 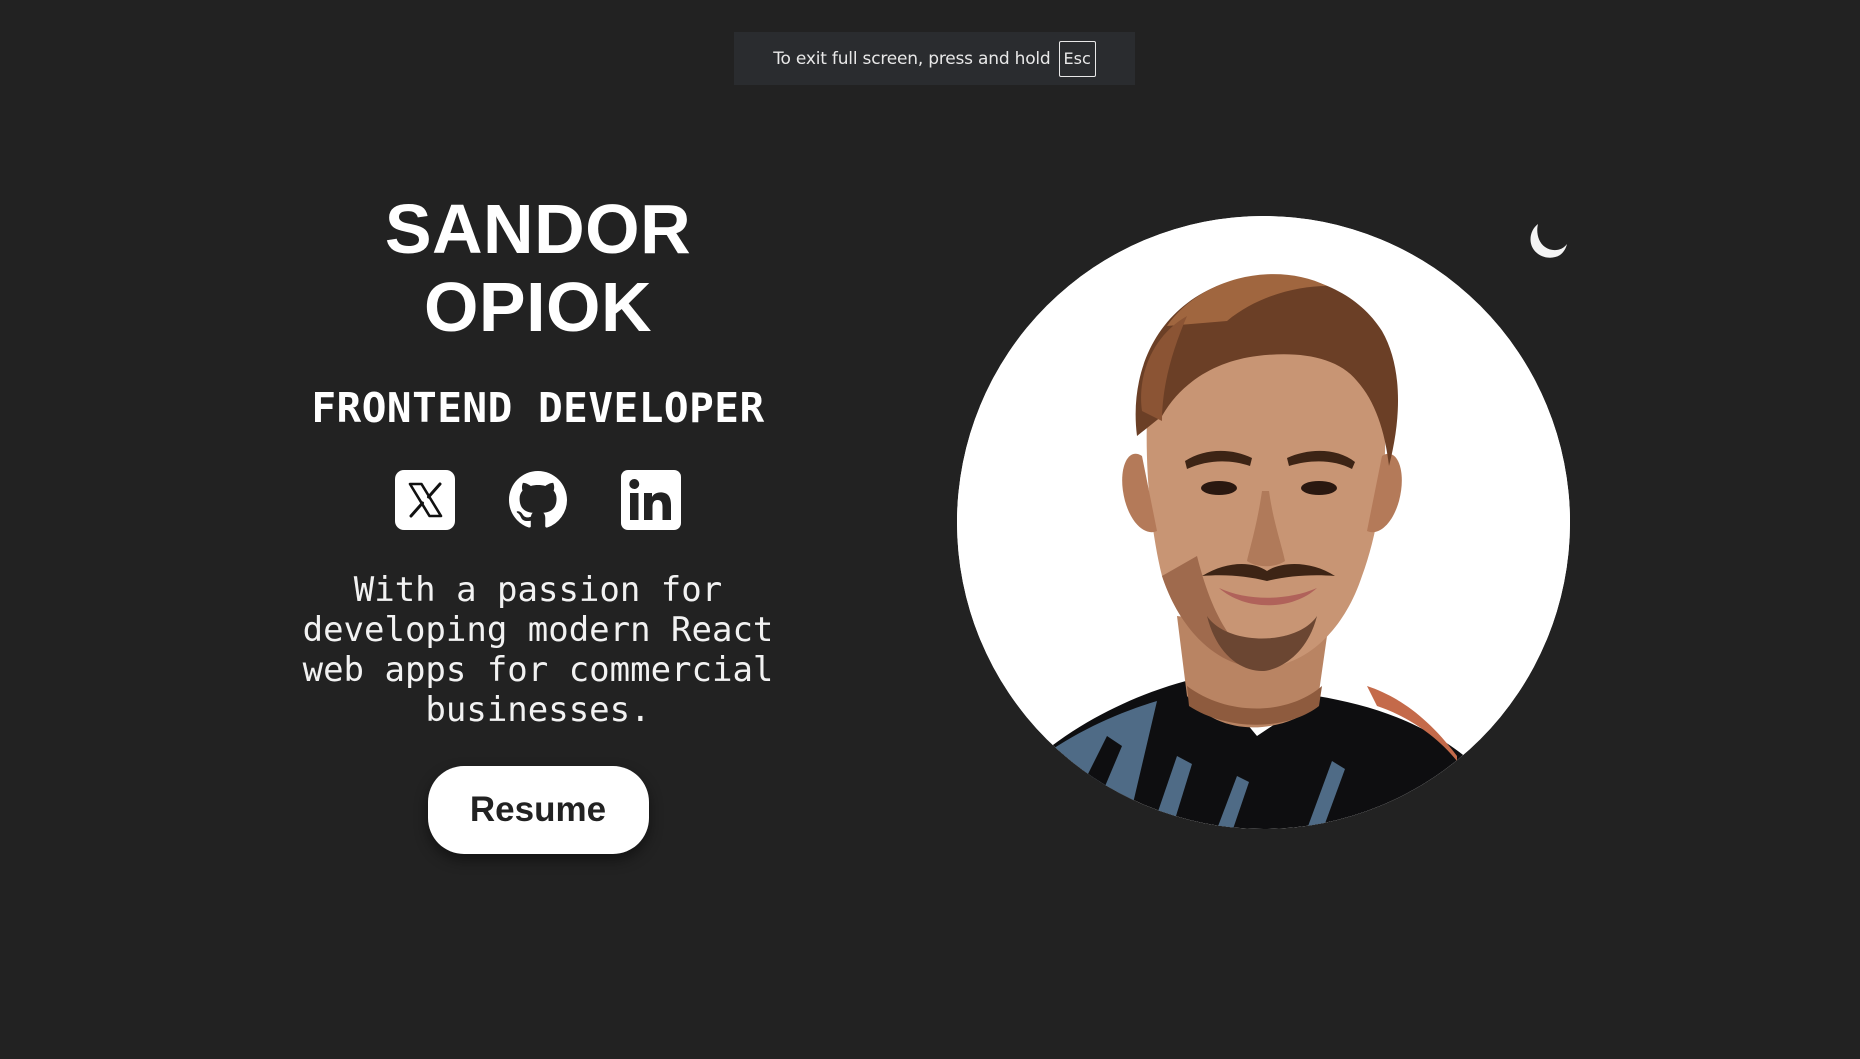 I want to click on theme-toggle-button, so click(x=1547, y=241).